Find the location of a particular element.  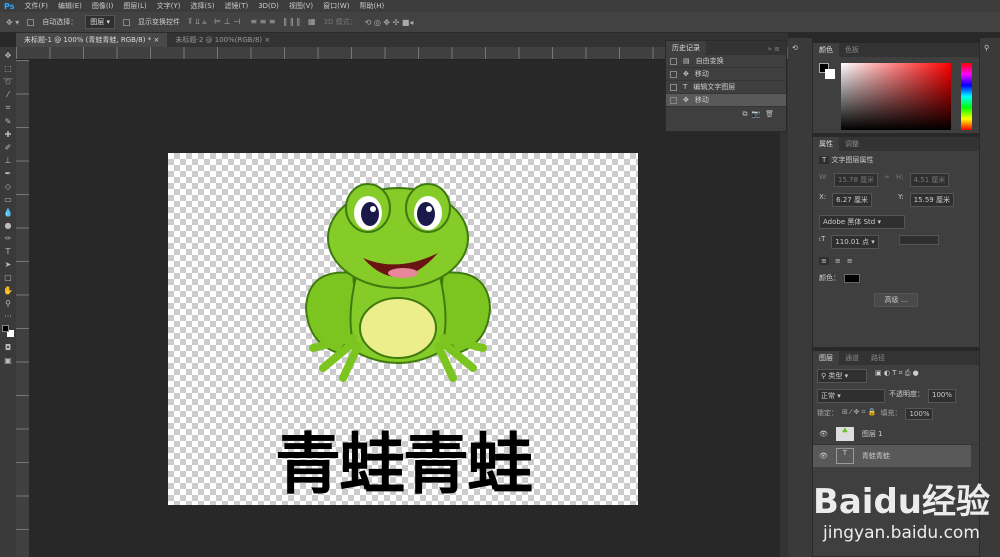

layer-row-selected: 👁 T 青蛙青蛙 is located at coordinates (892, 456).